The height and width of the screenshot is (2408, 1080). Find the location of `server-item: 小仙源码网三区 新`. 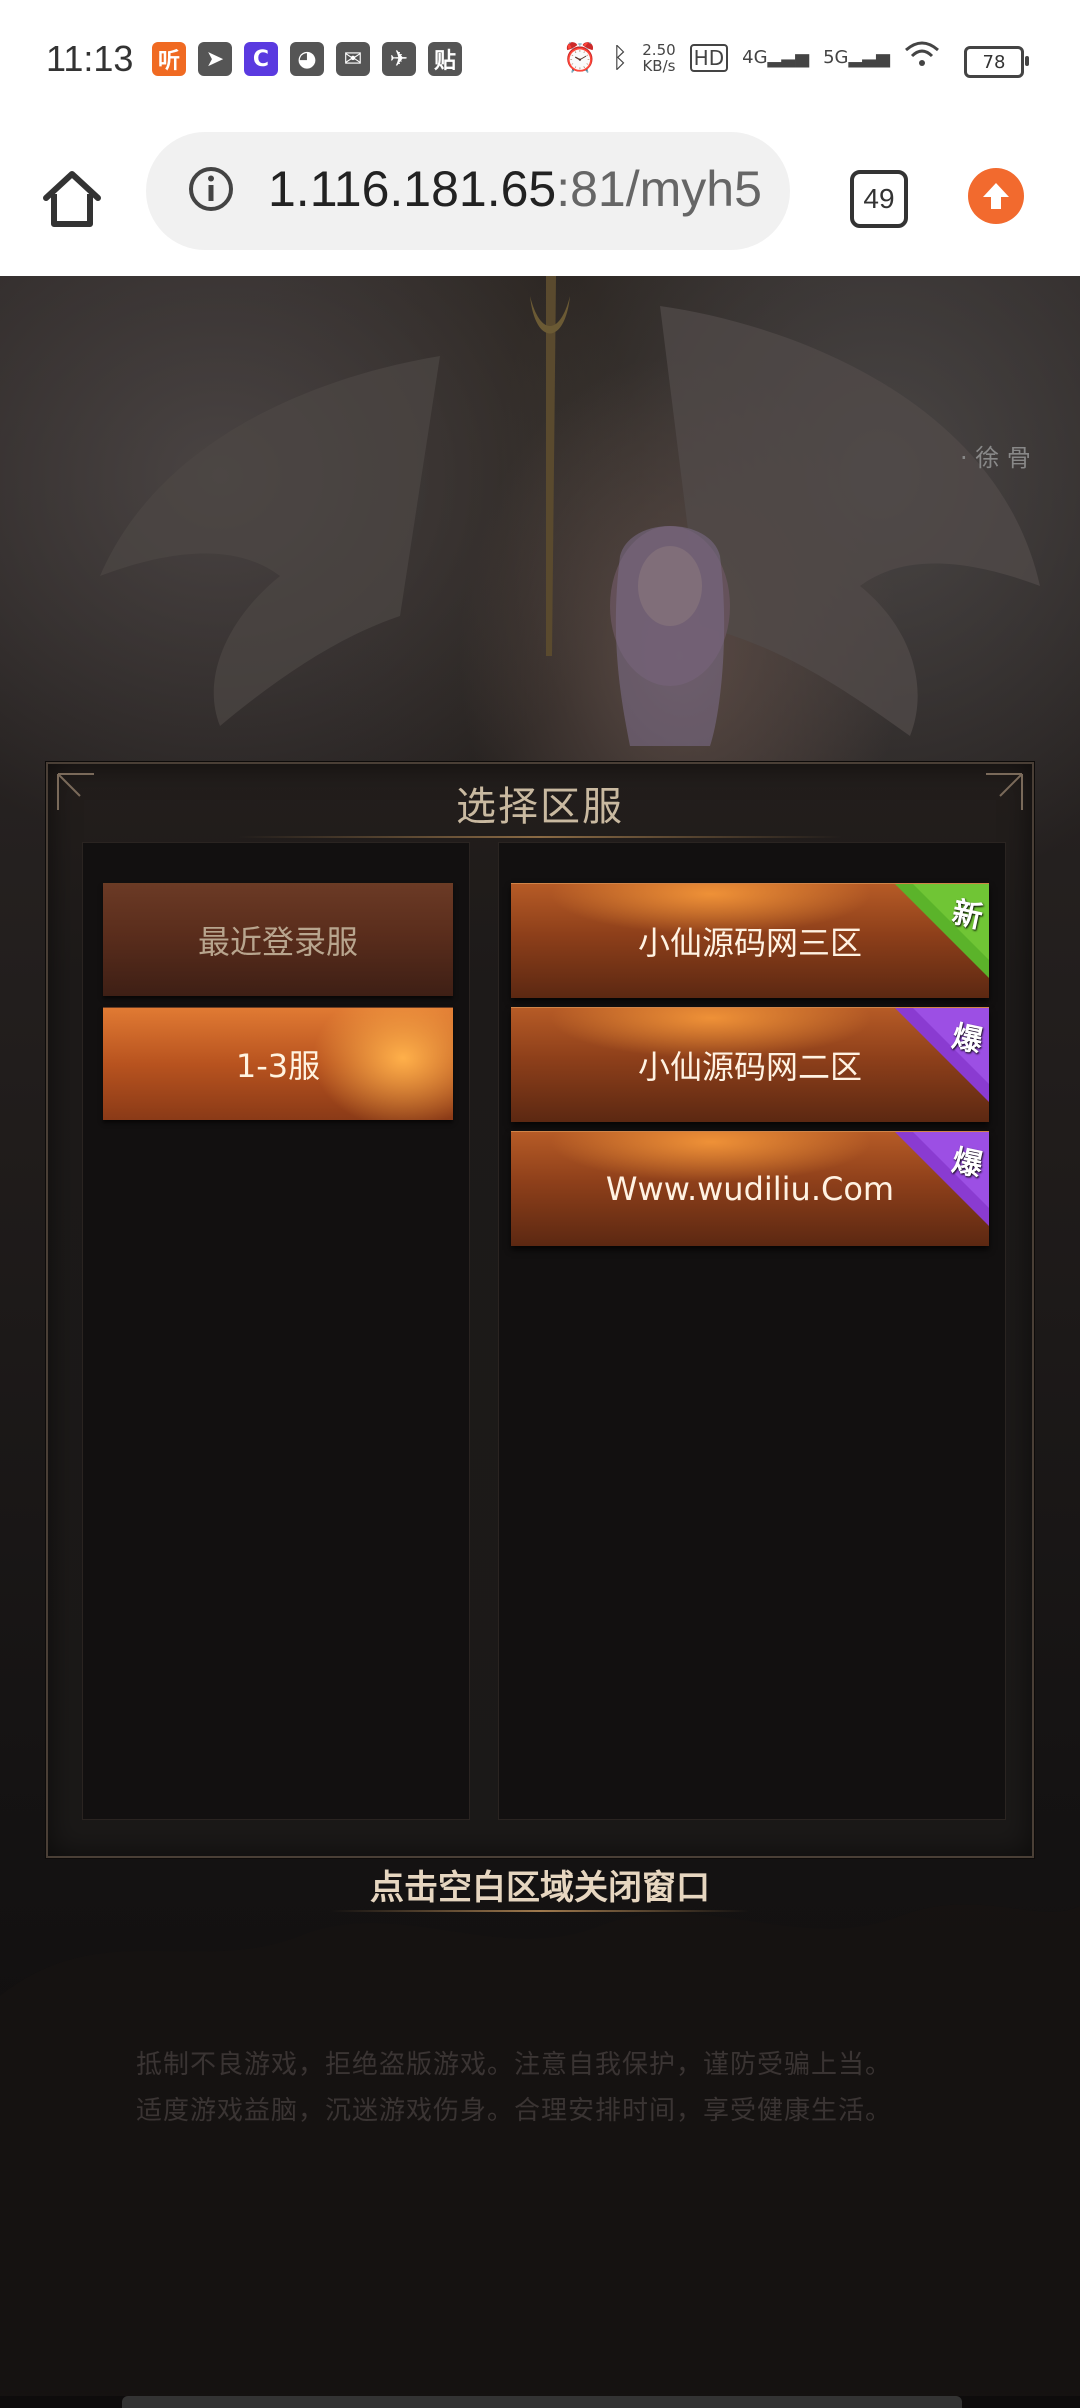

server-item: 小仙源码网三区 新 is located at coordinates (750, 940).